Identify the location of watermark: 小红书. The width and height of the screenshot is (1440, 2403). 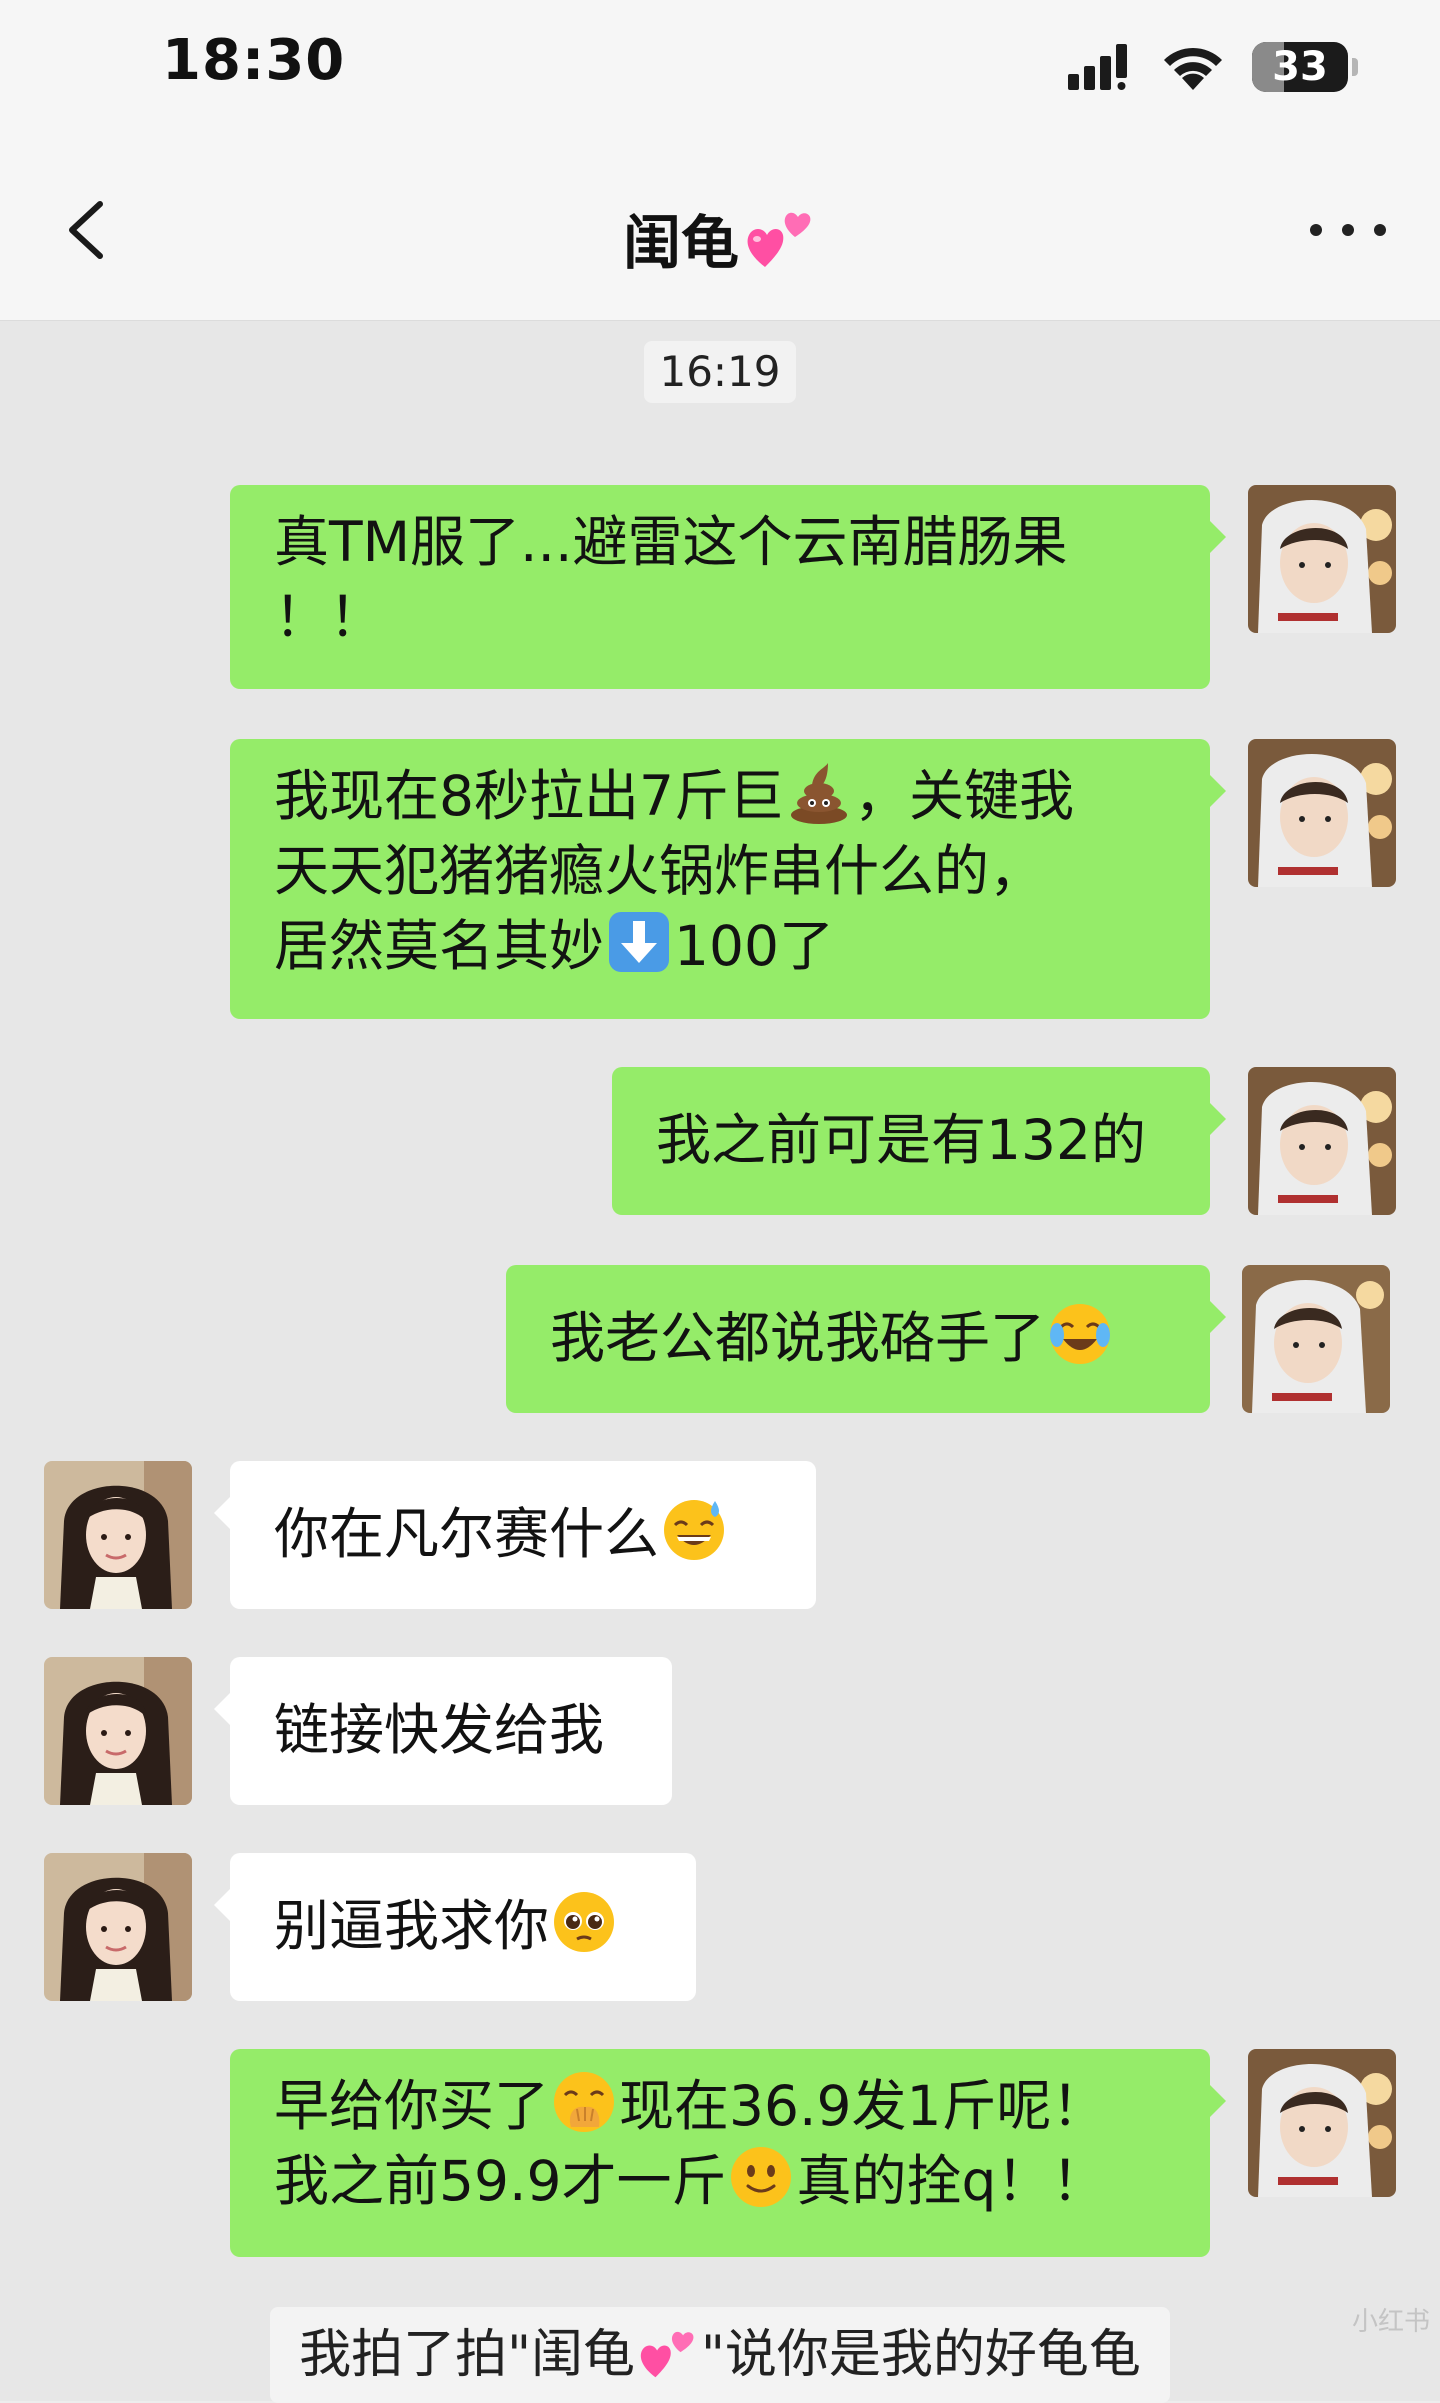
(1391, 2322).